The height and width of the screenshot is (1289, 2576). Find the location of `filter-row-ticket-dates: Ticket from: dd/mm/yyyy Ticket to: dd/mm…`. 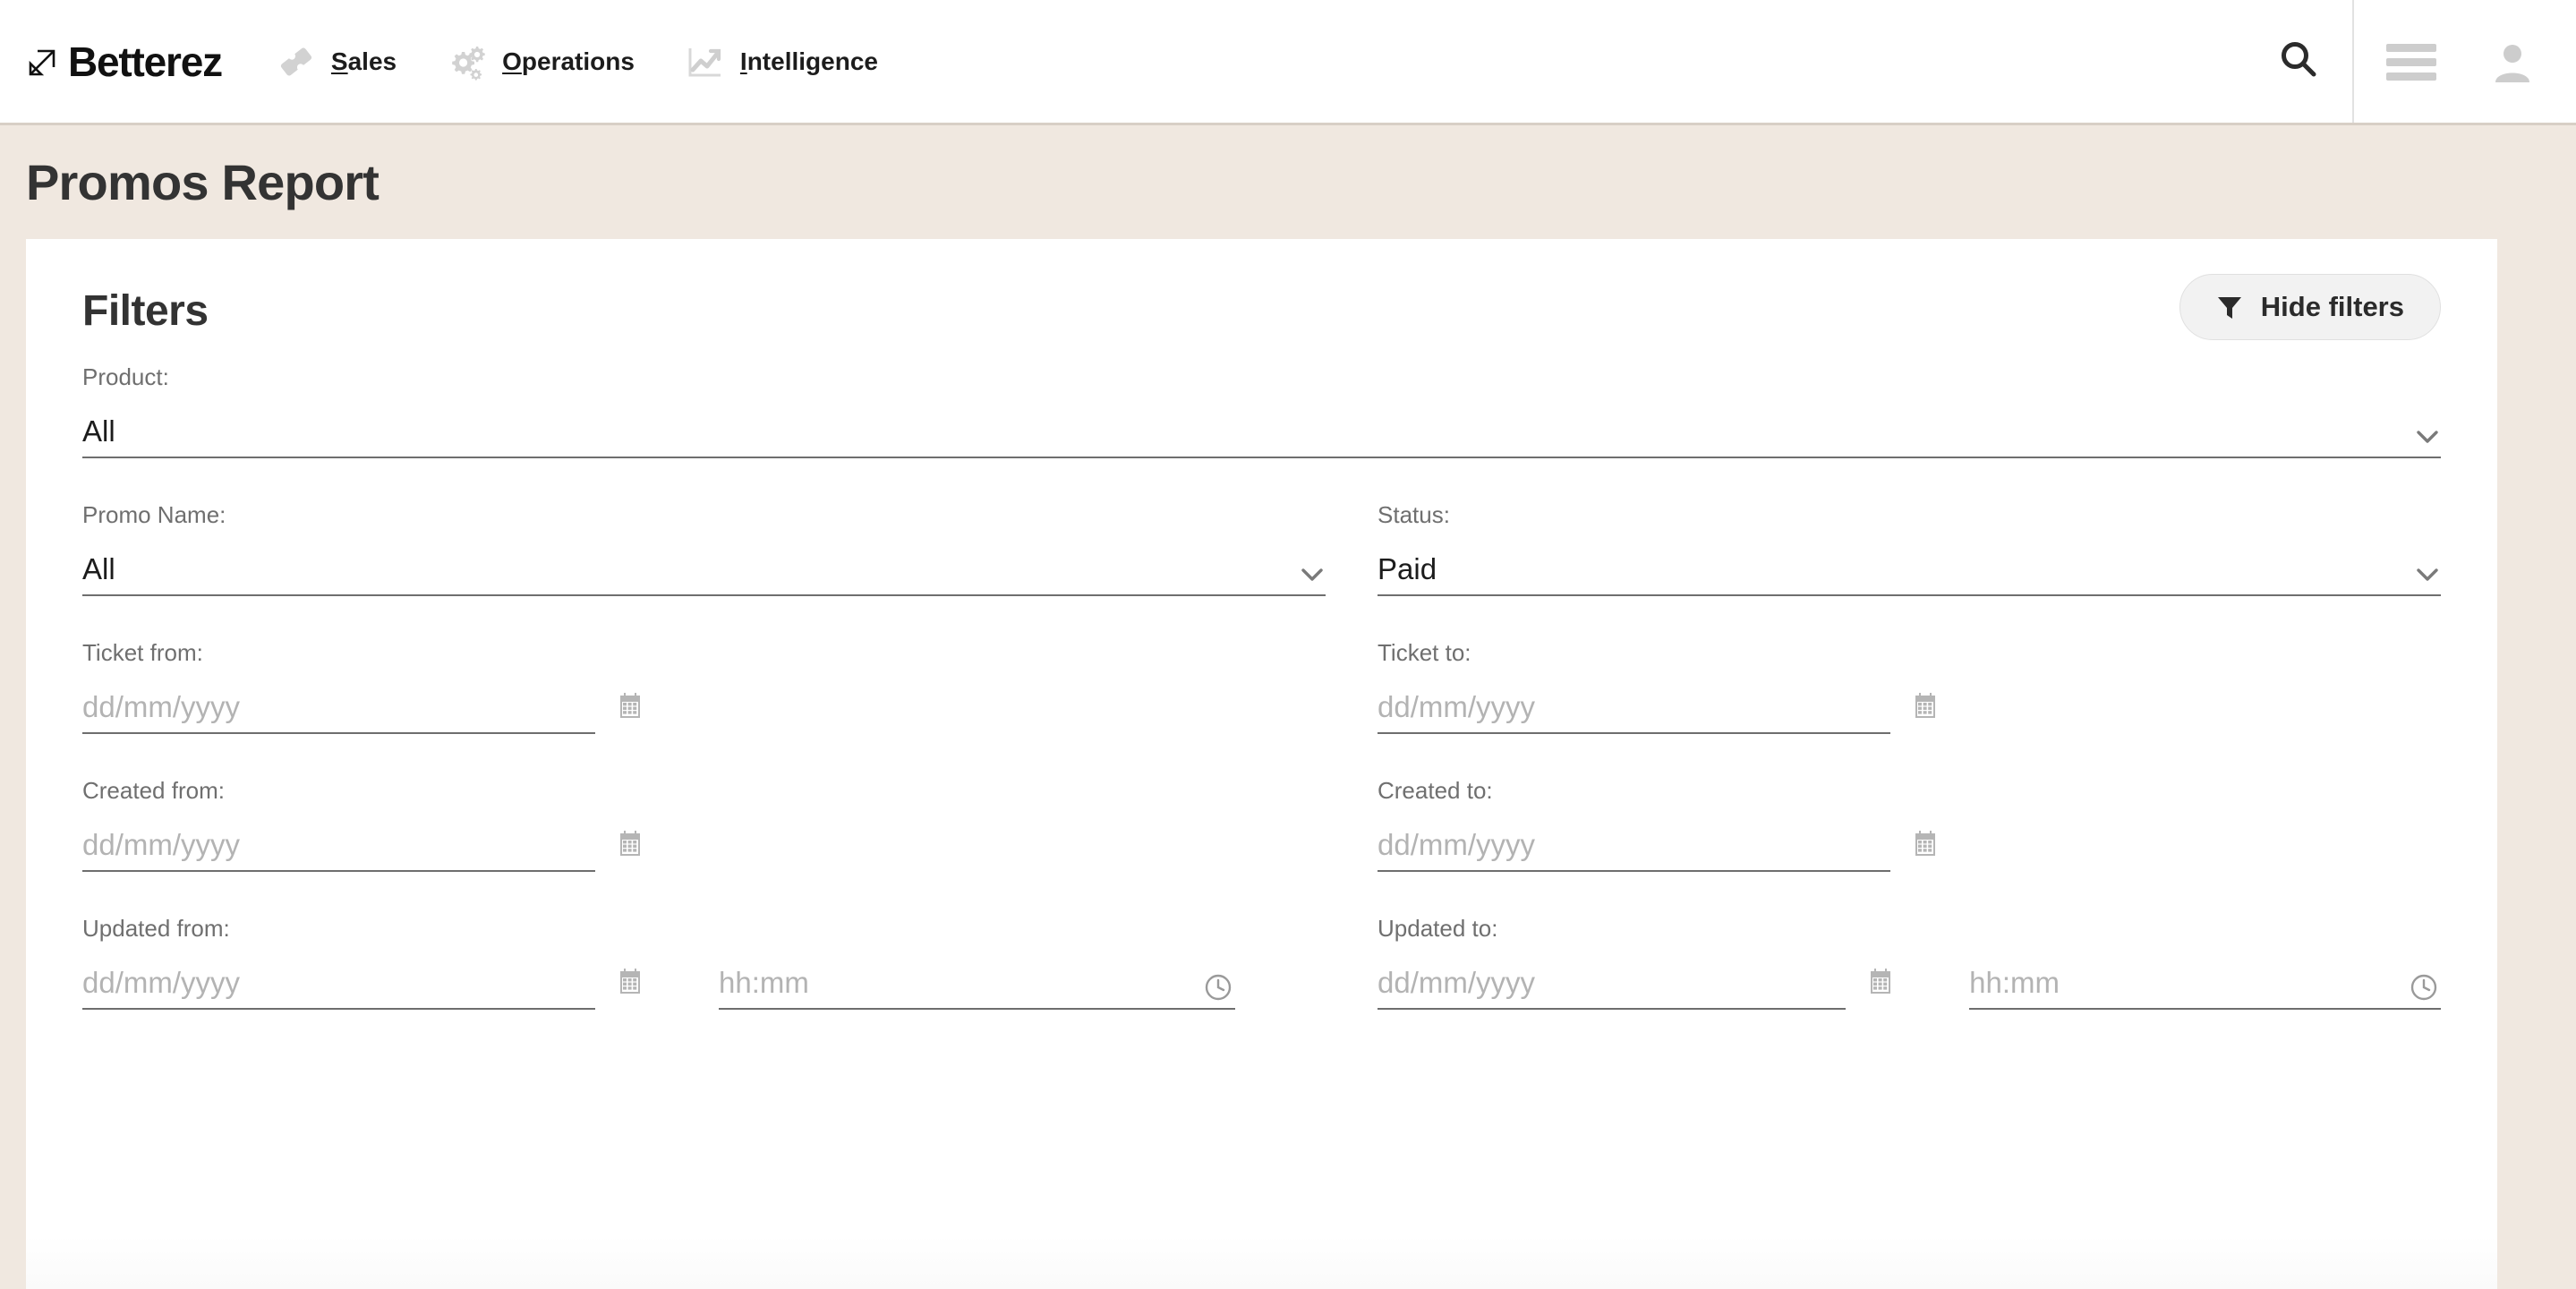

filter-row-ticket-dates: Ticket from: dd/mm/yyyy Ticket to: dd/mm… is located at coordinates (1261, 688).